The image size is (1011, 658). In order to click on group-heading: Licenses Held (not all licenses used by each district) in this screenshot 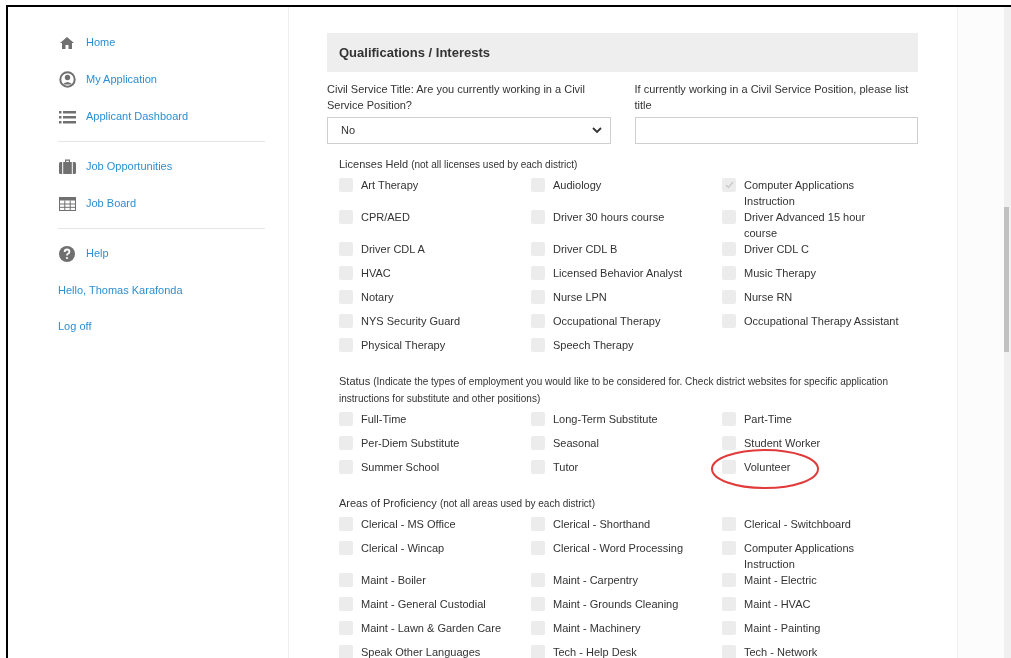, I will do `click(459, 164)`.